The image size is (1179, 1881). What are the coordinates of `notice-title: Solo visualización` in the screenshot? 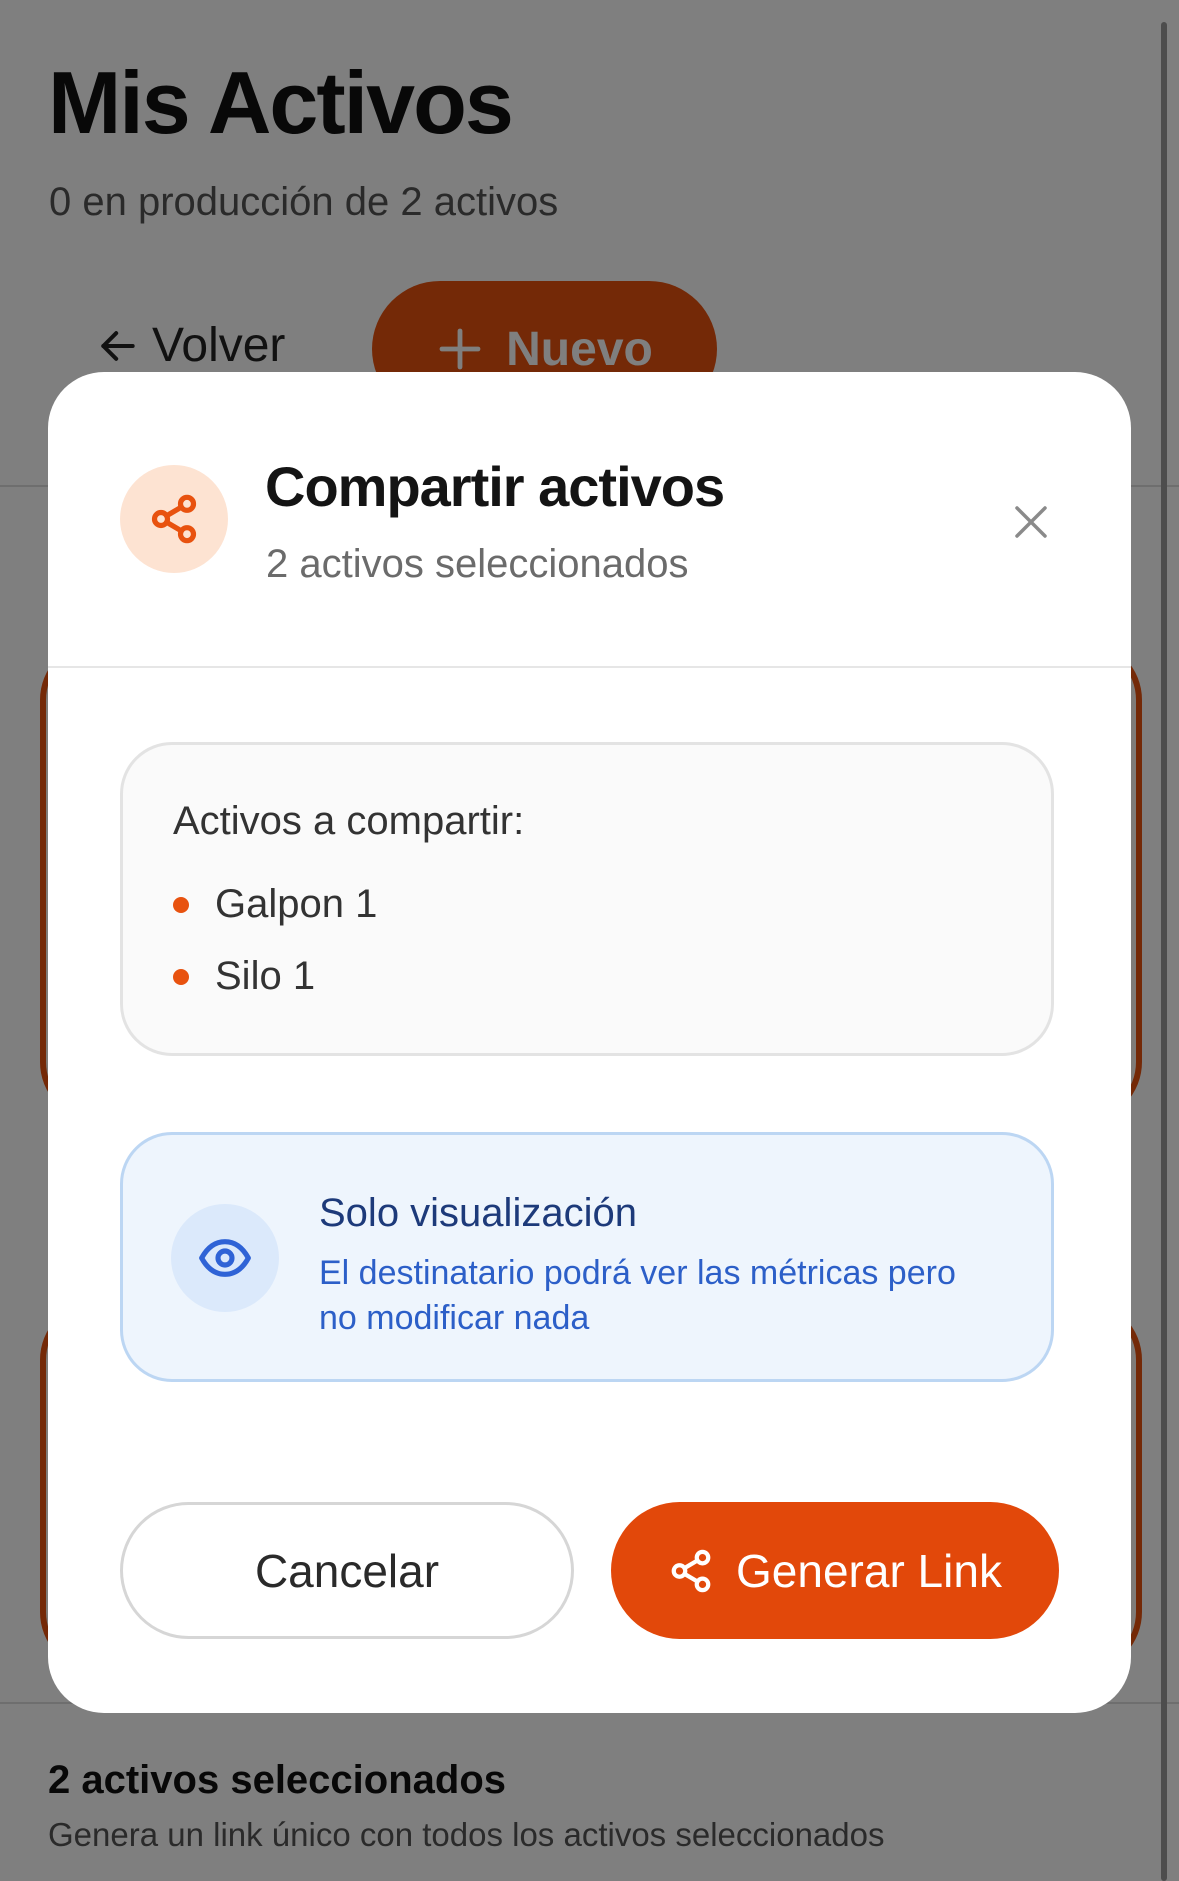 It's located at (478, 1213).